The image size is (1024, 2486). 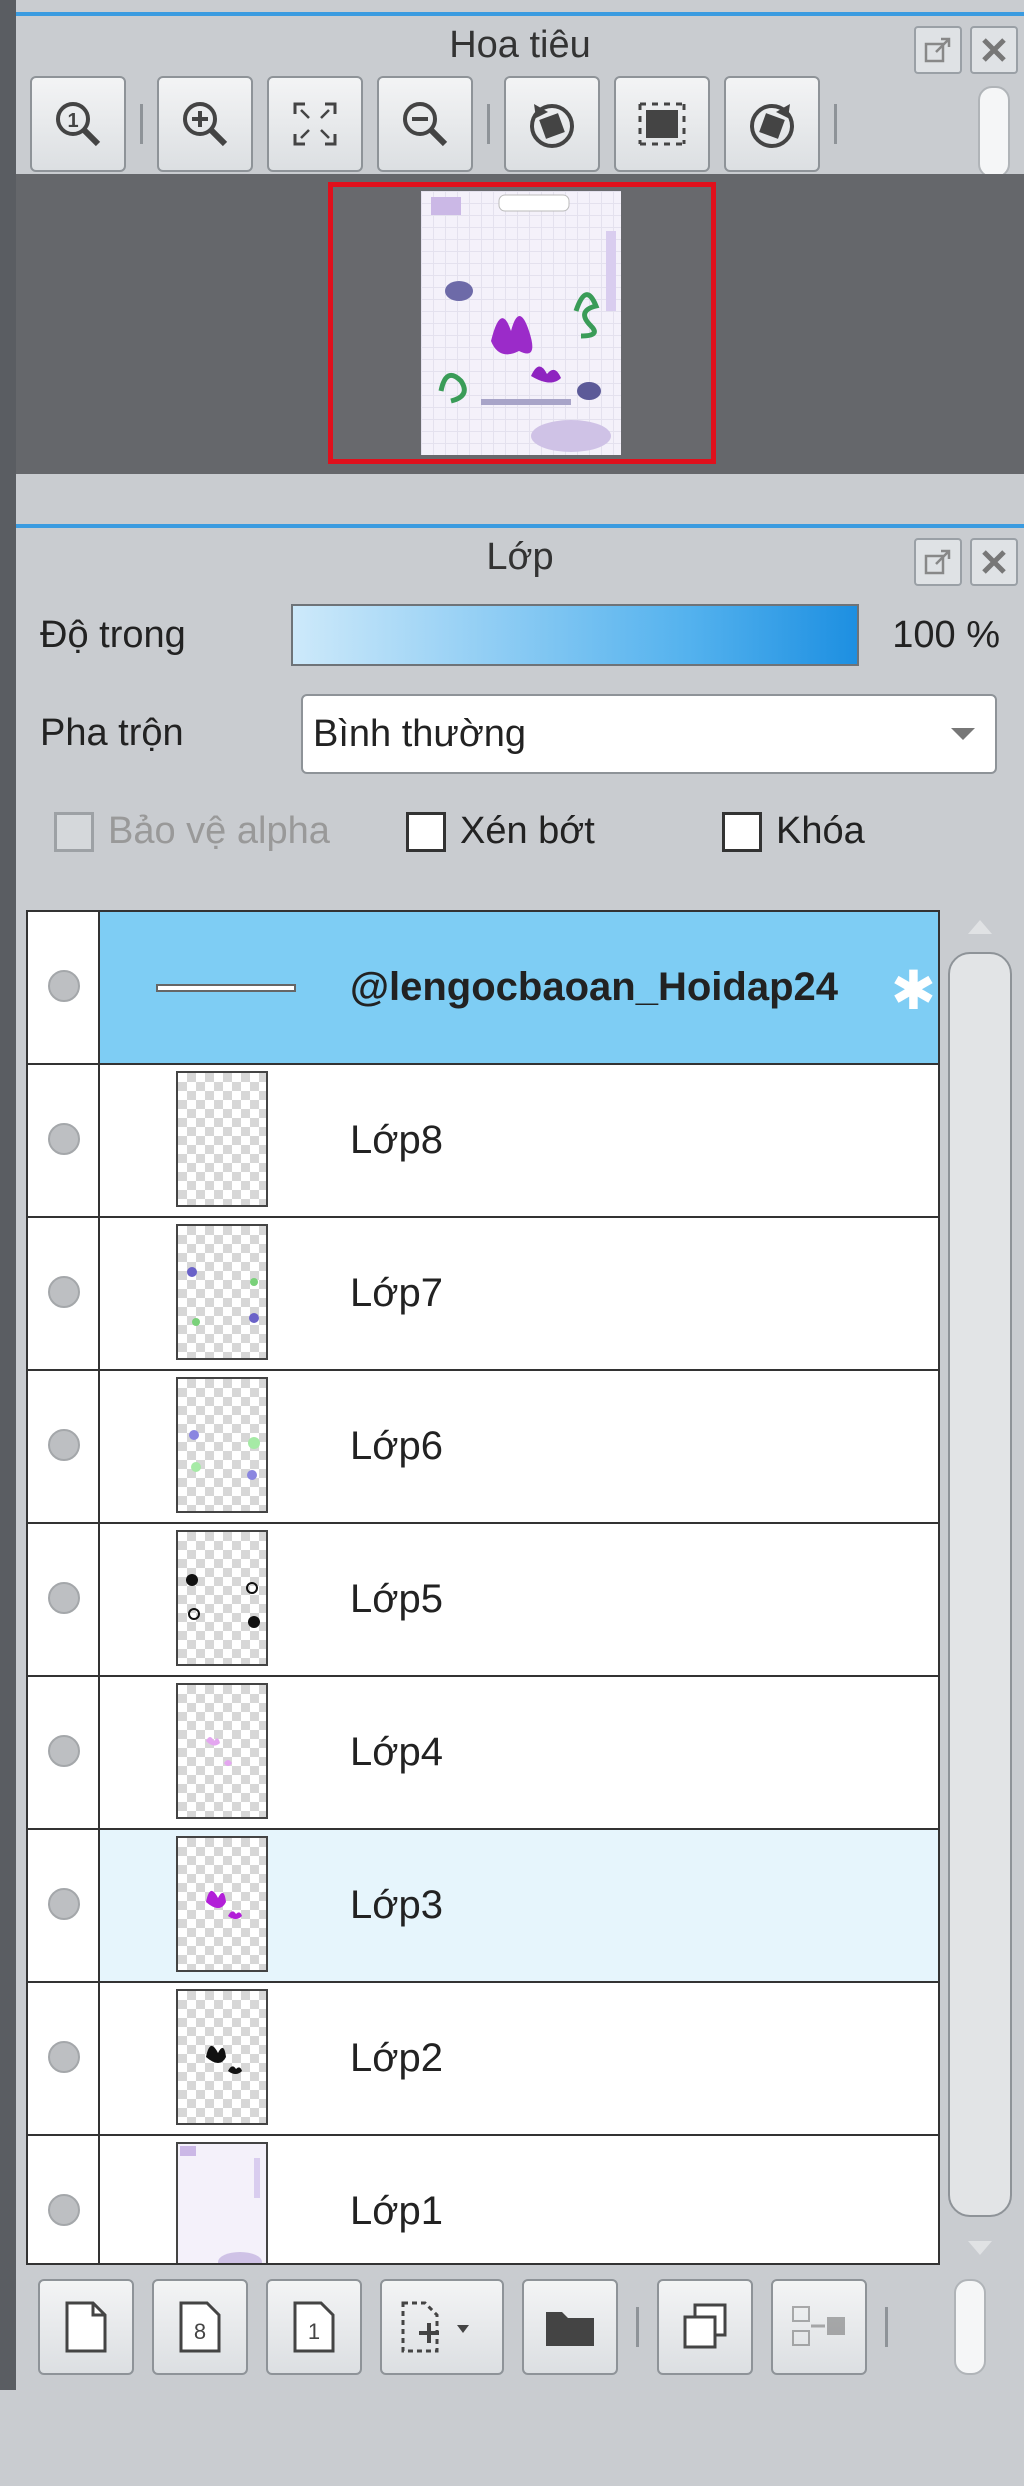 What do you see at coordinates (420, 734) in the screenshot?
I see `blend-mode-value: Bình thường` at bounding box center [420, 734].